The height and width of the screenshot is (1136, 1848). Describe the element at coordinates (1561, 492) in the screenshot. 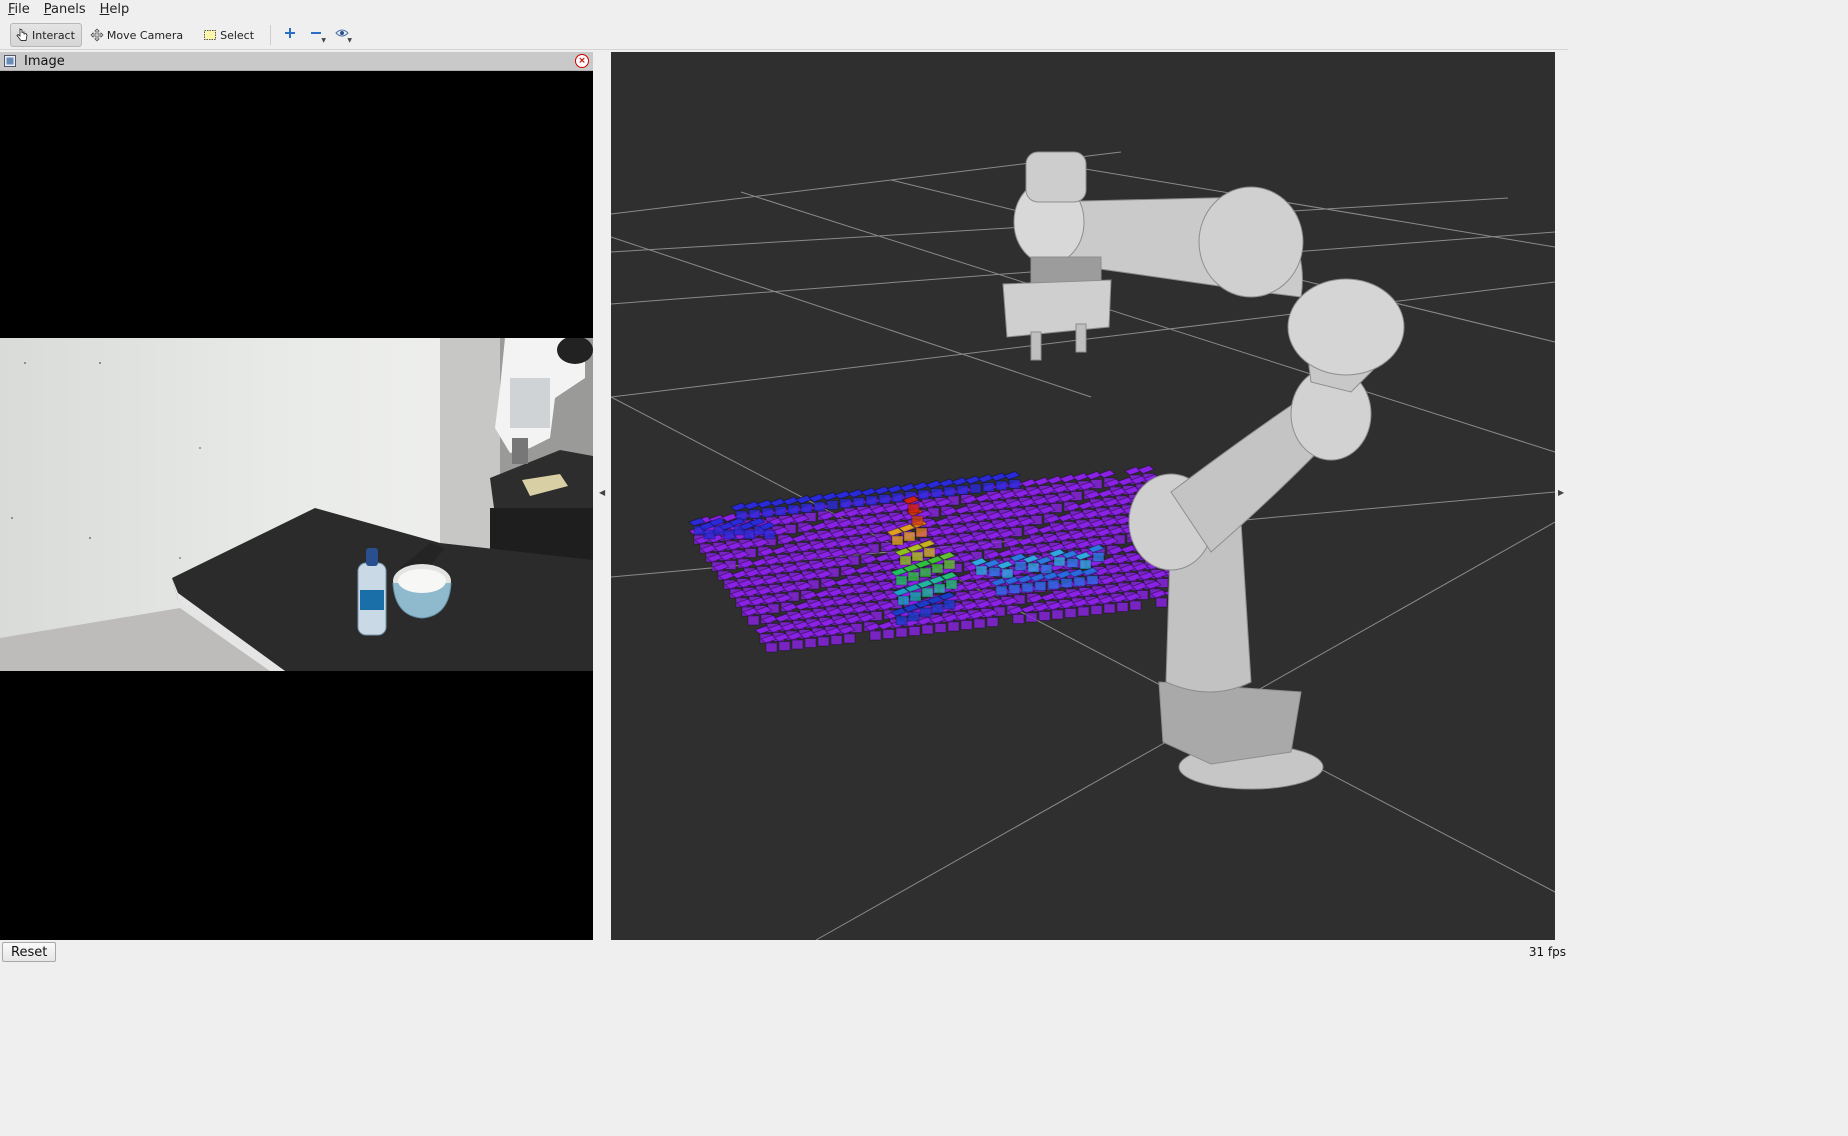

I see `expand-right-icon: ▶` at that location.